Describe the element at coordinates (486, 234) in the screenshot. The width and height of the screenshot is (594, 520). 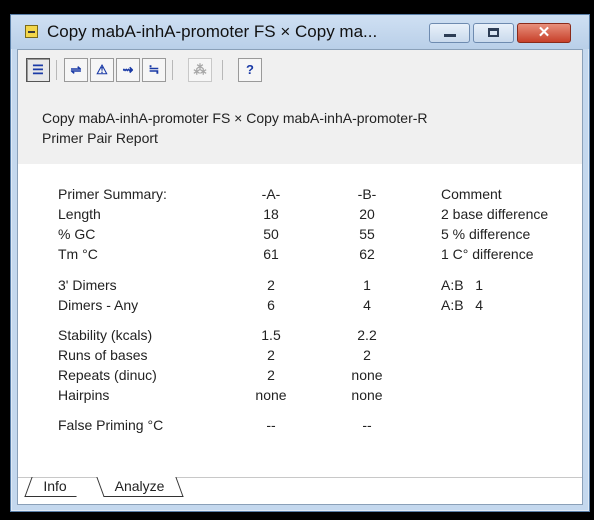
I see `comment: 5 % difference` at that location.